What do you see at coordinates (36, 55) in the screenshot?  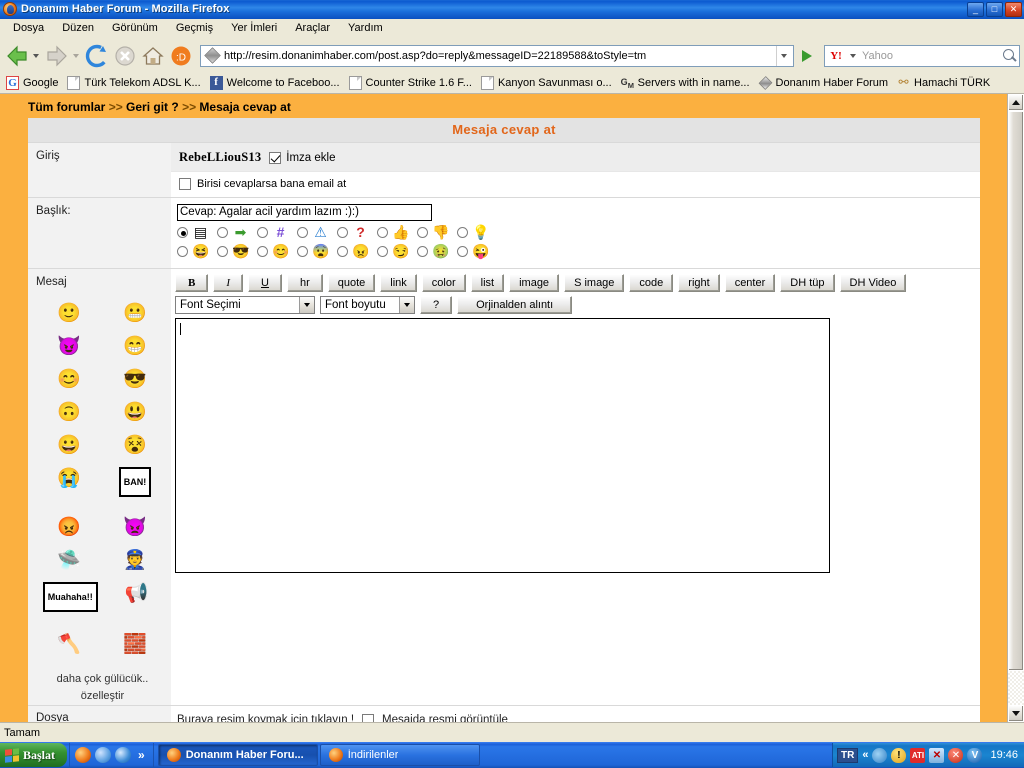 I see `back-dropdown-icon` at bounding box center [36, 55].